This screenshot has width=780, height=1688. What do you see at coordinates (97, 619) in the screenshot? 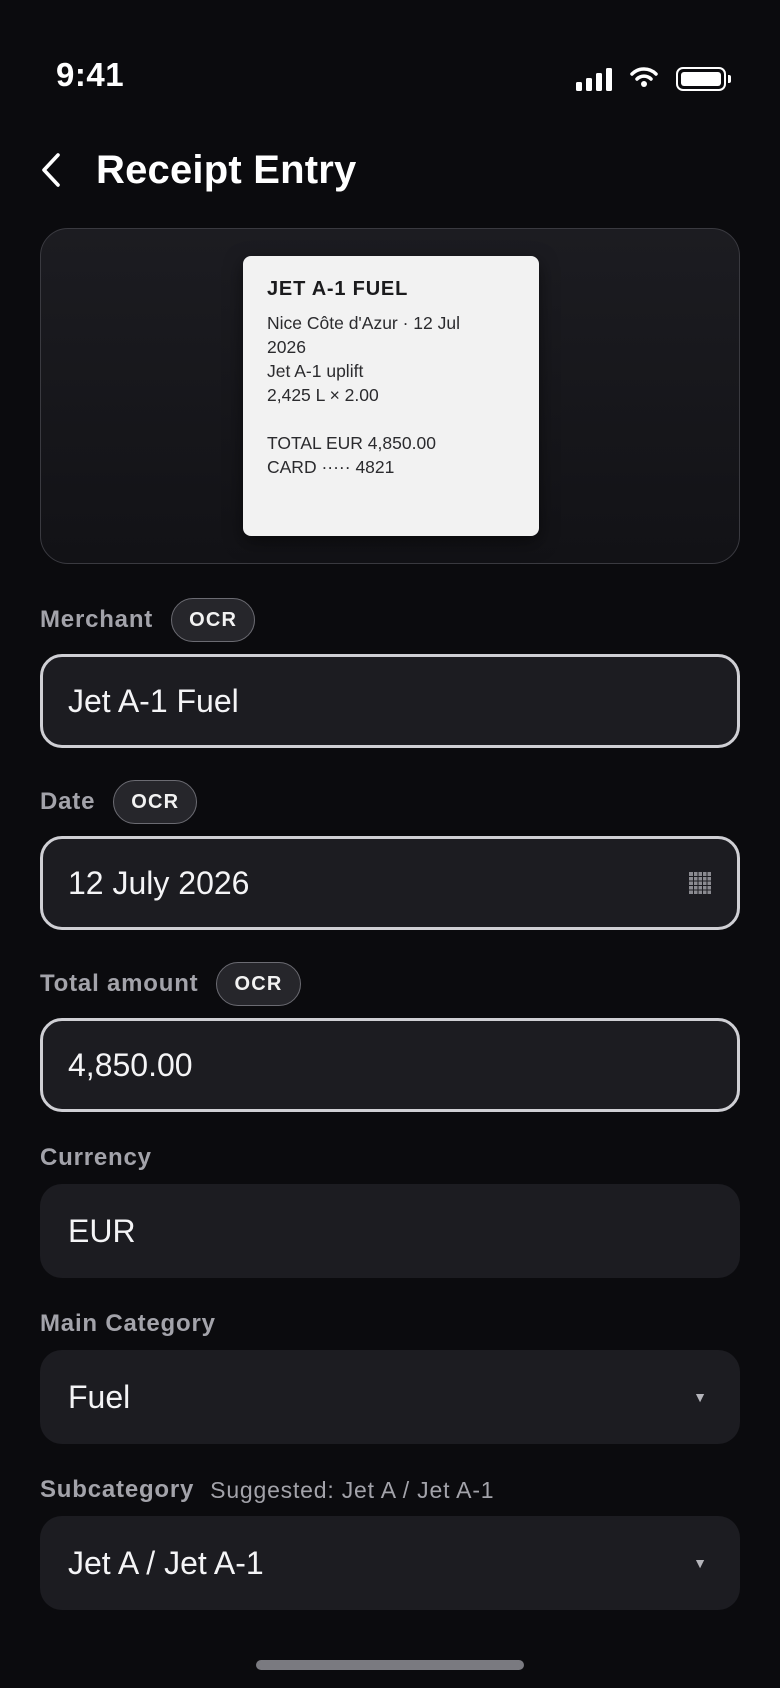
I see `merchant-label: Merchant` at bounding box center [97, 619].